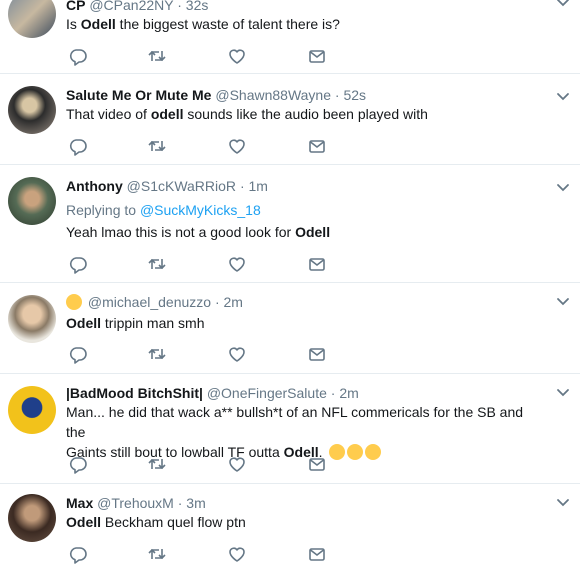 The width and height of the screenshot is (580, 575). What do you see at coordinates (134, 393) in the screenshot?
I see `author-name: |BadMood BitchShit|` at bounding box center [134, 393].